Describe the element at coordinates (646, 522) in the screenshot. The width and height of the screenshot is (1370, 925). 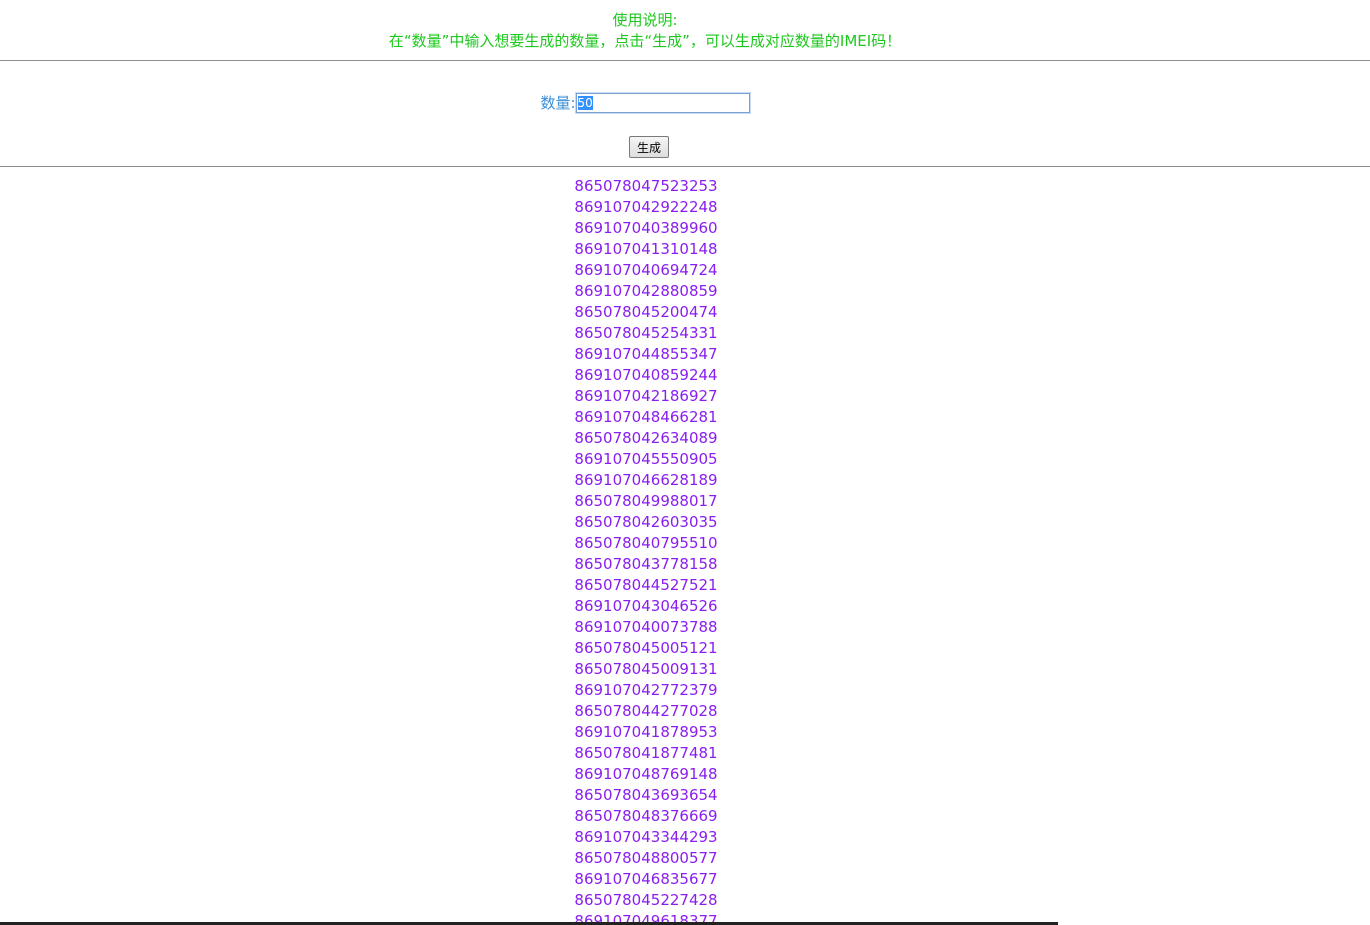
I see `imei-item: 865078042603035` at that location.